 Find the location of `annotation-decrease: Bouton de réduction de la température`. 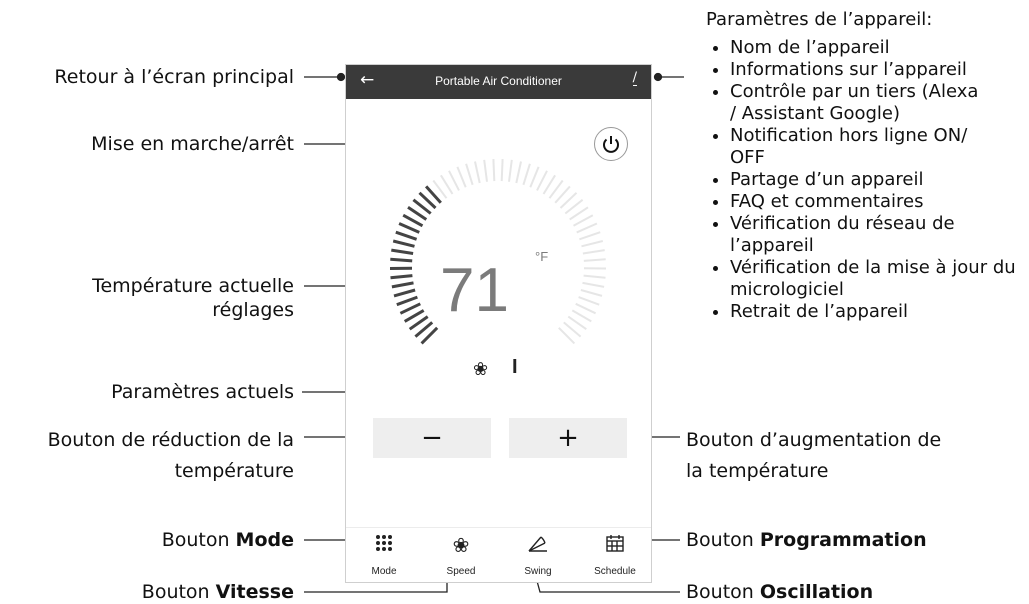

annotation-decrease: Bouton de réduction de la température is located at coordinates (171, 456).